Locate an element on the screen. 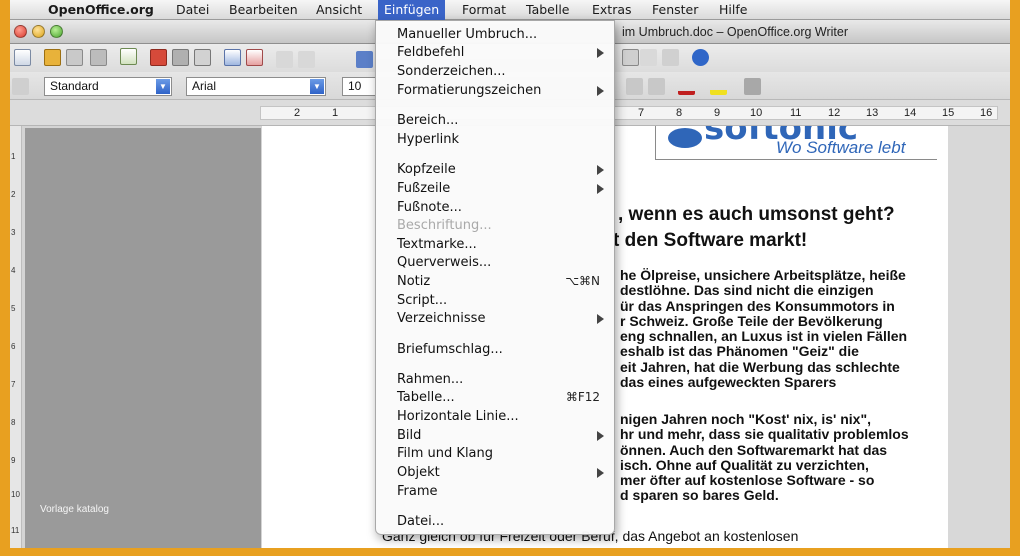 This screenshot has width=1020, height=556. menu-openoffice: OpenOffice.org is located at coordinates (101, 9).